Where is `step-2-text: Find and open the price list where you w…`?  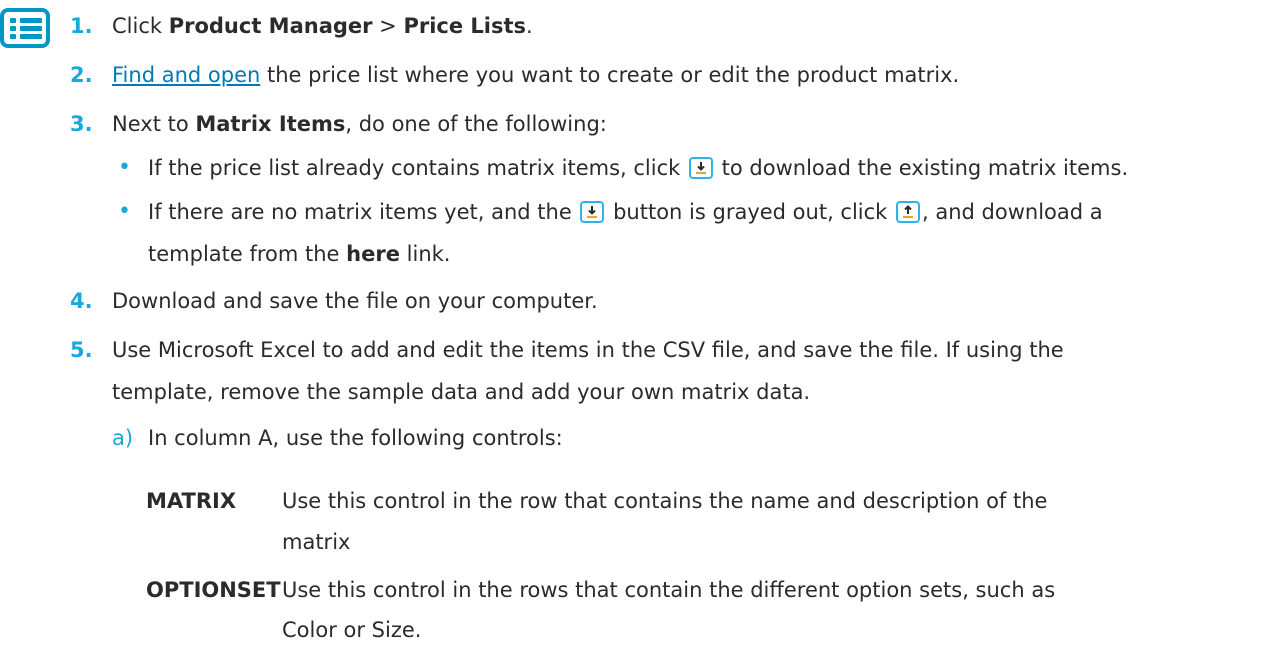 step-2-text: Find and open the price list where you w… is located at coordinates (536, 75).